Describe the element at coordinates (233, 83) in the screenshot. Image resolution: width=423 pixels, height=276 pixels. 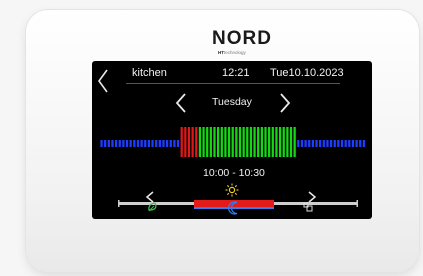
I see `header-divider` at that location.